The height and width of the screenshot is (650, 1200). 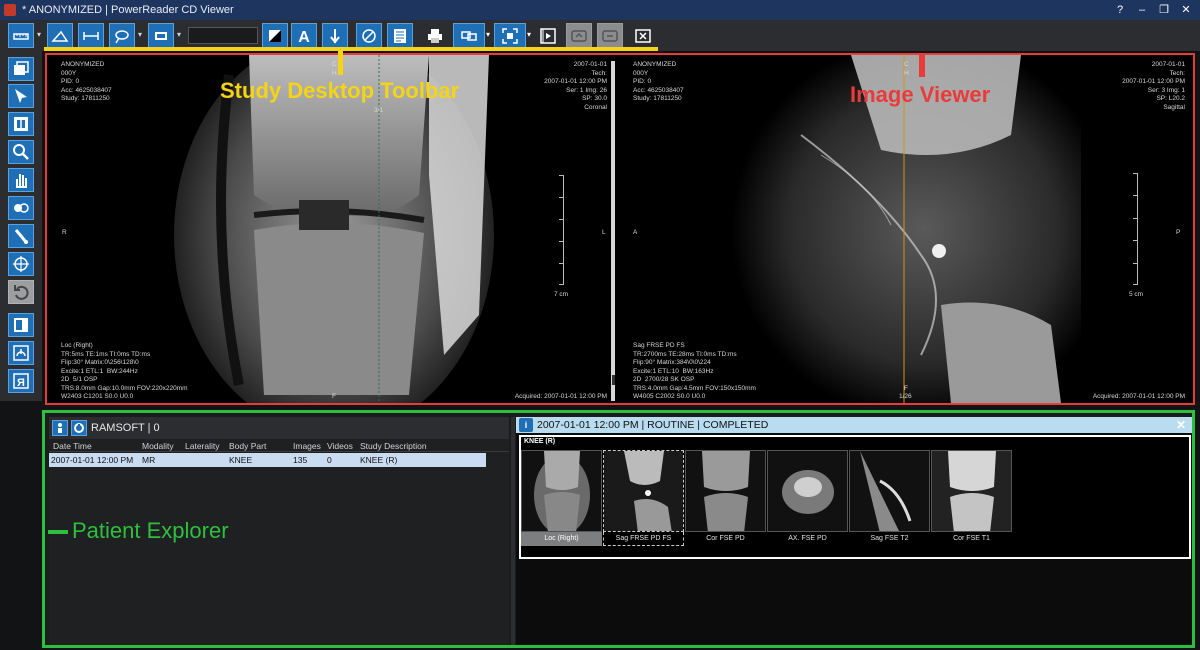 What do you see at coordinates (91, 35) in the screenshot?
I see `distance-tool-icon` at bounding box center [91, 35].